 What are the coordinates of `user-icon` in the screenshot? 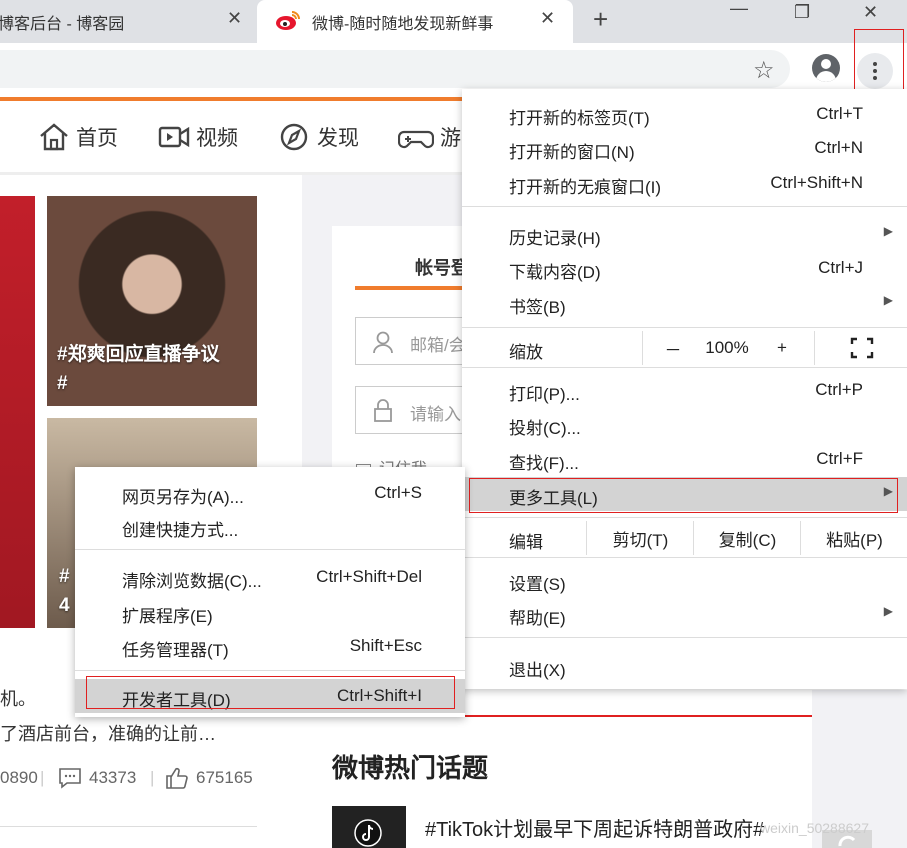 It's located at (383, 342).